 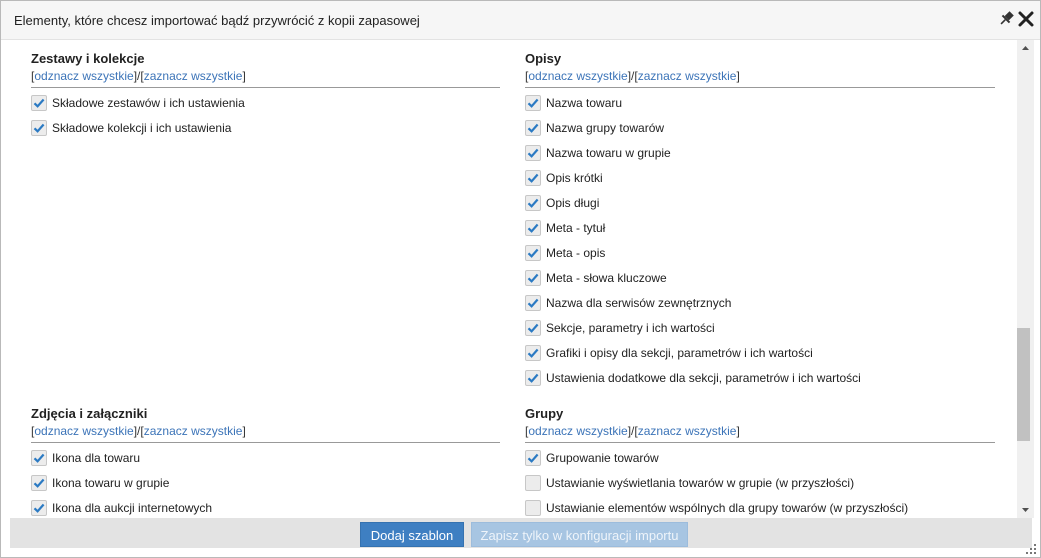 What do you see at coordinates (639, 303) in the screenshot?
I see `checkbox-label: Nazwa dla serwisów zewnętrznych` at bounding box center [639, 303].